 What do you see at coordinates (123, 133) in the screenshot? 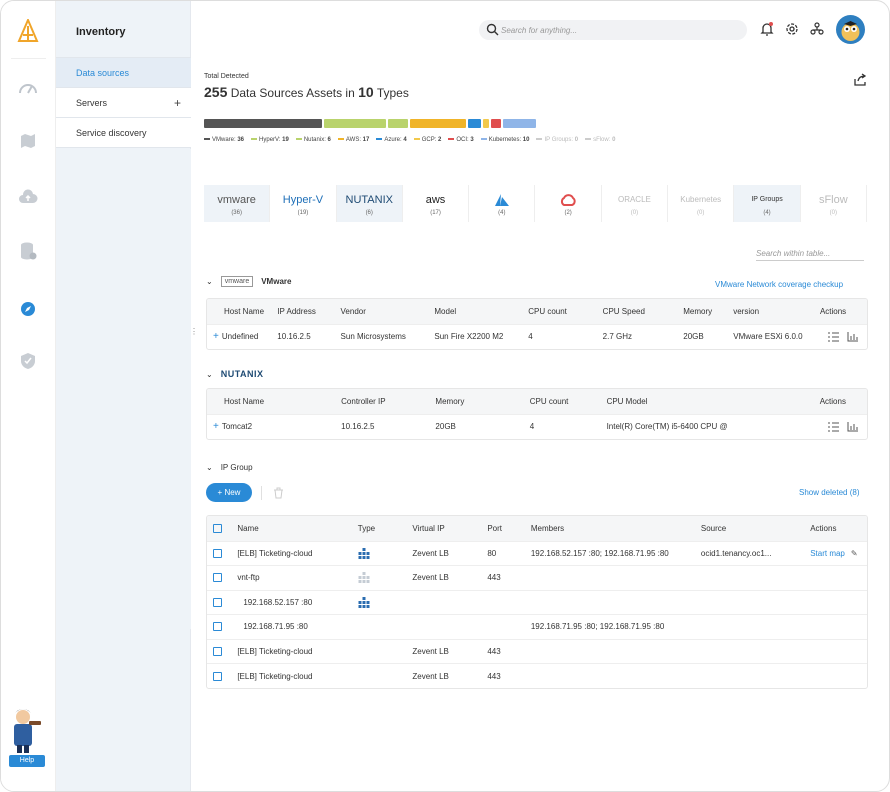
I see `sidebar-item-service-discovery: Service discovery` at bounding box center [123, 133].